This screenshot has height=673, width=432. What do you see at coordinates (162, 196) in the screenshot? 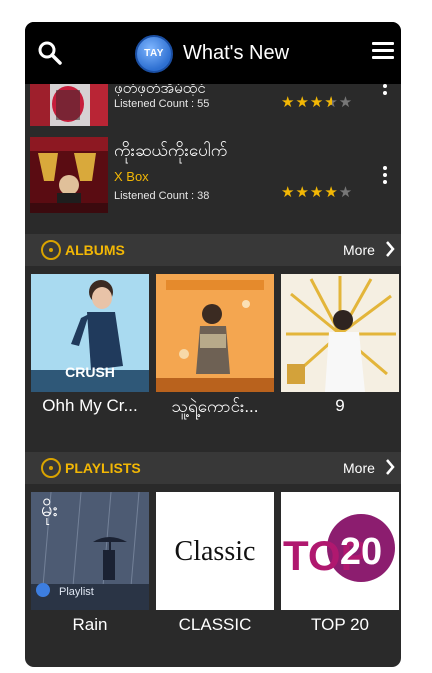
I see `listened-count: Listened Count : 38` at bounding box center [162, 196].